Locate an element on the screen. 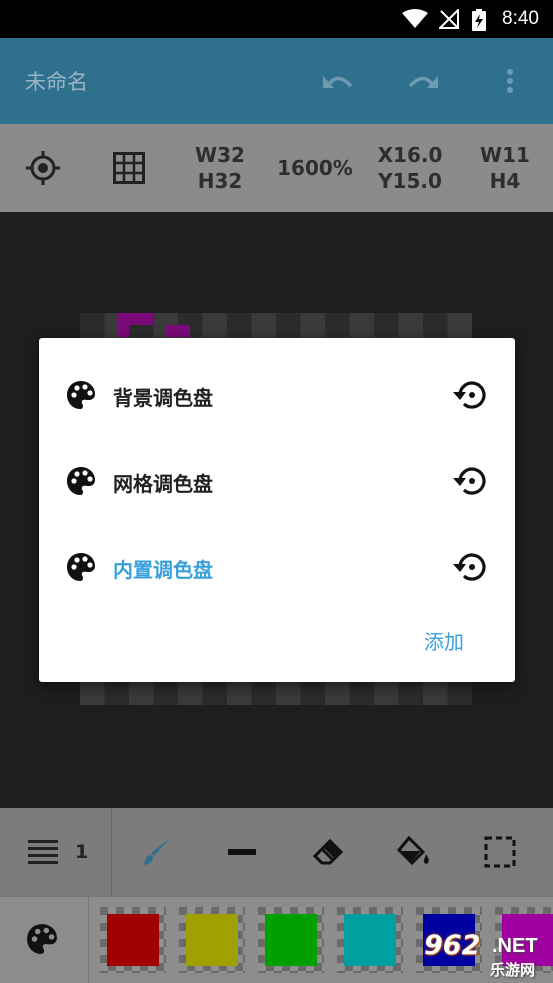 This screenshot has width=553, height=983. line-icon is located at coordinates (242, 852).